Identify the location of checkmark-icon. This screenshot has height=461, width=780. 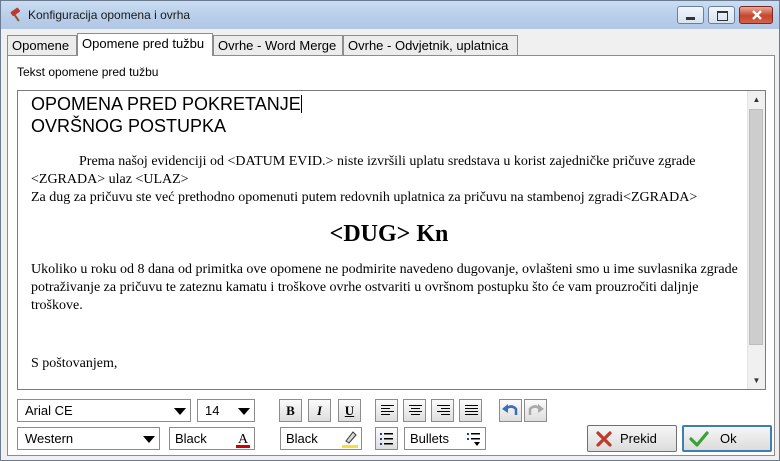
(699, 439).